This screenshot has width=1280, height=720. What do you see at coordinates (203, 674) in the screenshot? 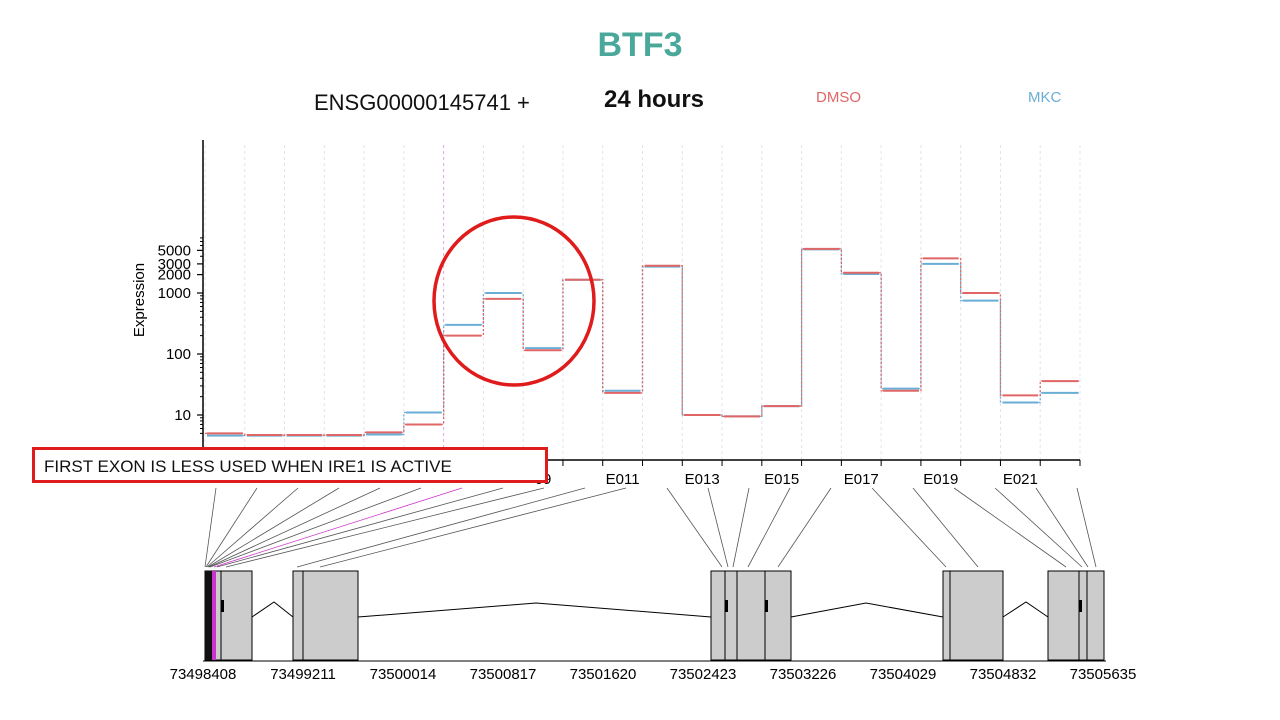
I see `gene-coordinate-label: 73498408` at bounding box center [203, 674].